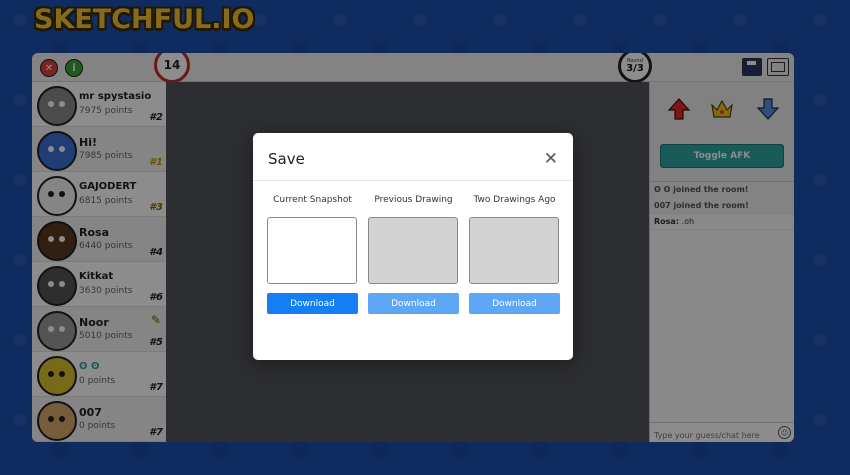 This screenshot has width=850, height=475. Describe the element at coordinates (514, 250) in the screenshot. I see `two-drawings-ago-preview` at that location.